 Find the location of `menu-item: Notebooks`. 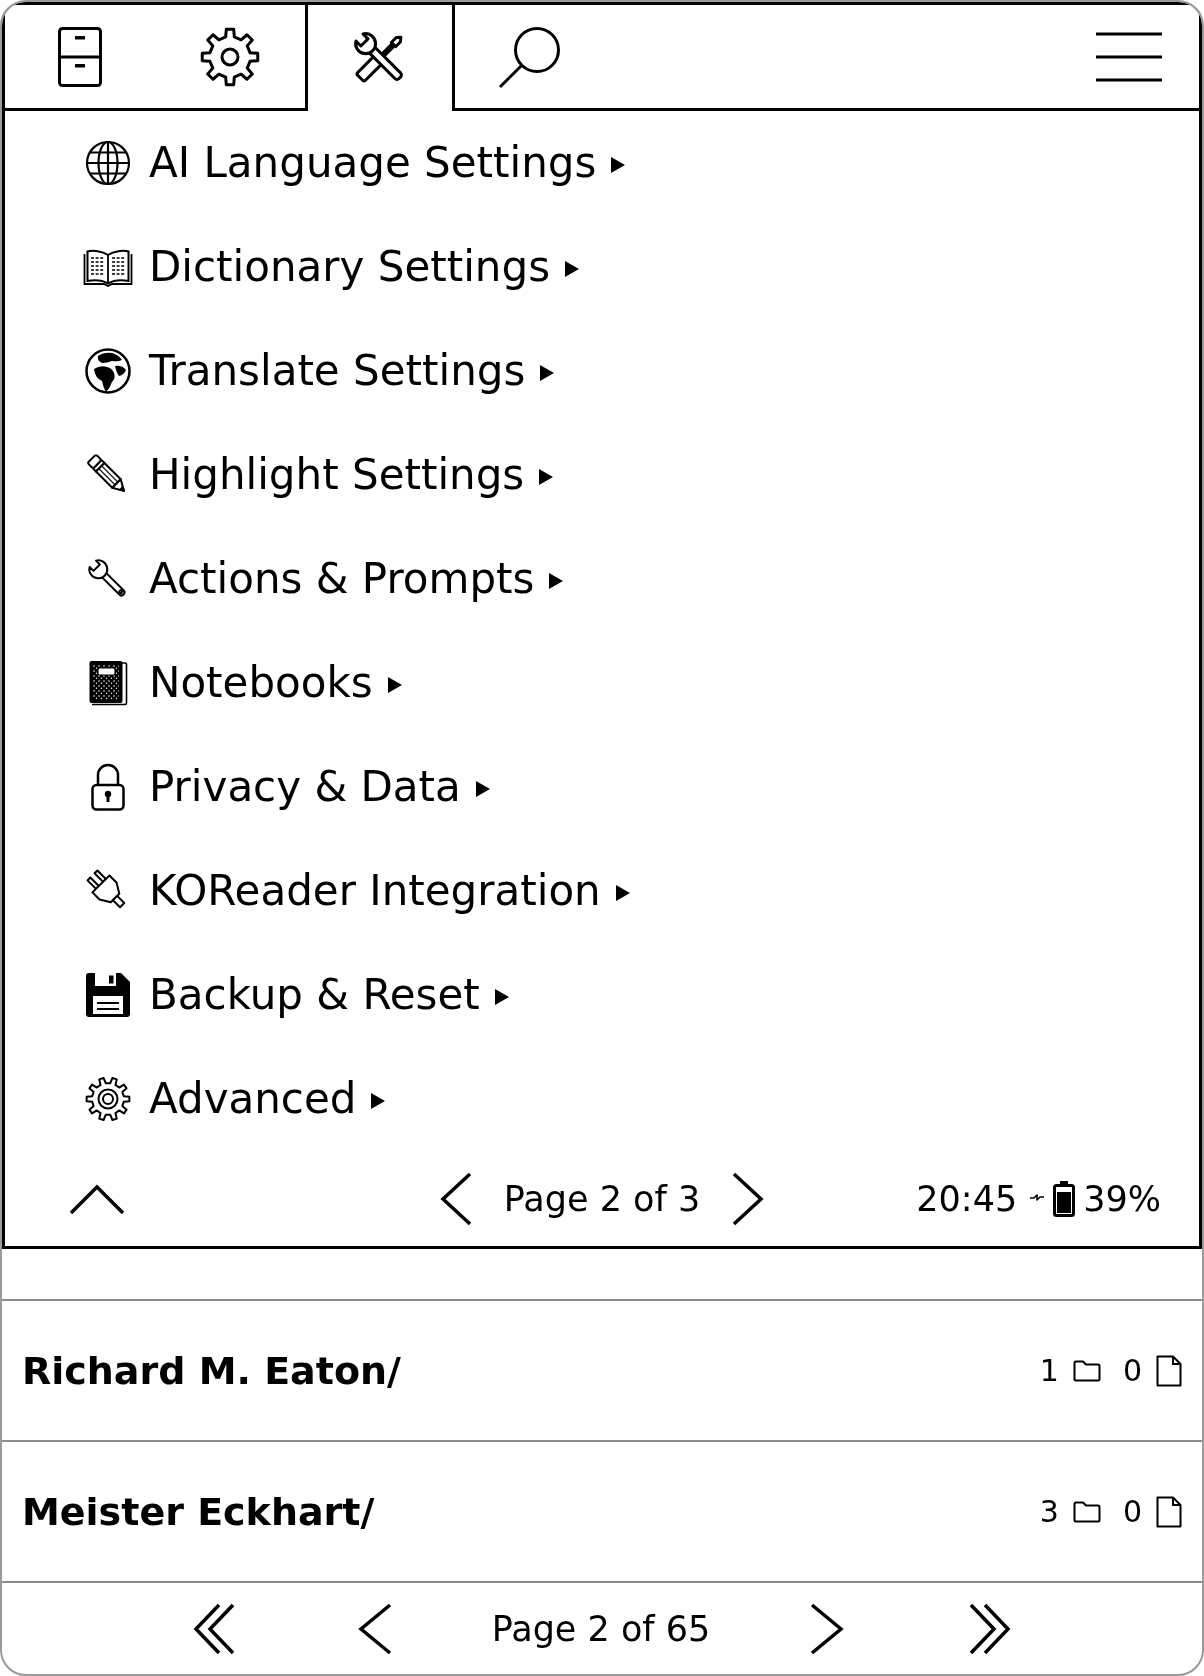

menu-item: Notebooks is located at coordinates (242, 683).